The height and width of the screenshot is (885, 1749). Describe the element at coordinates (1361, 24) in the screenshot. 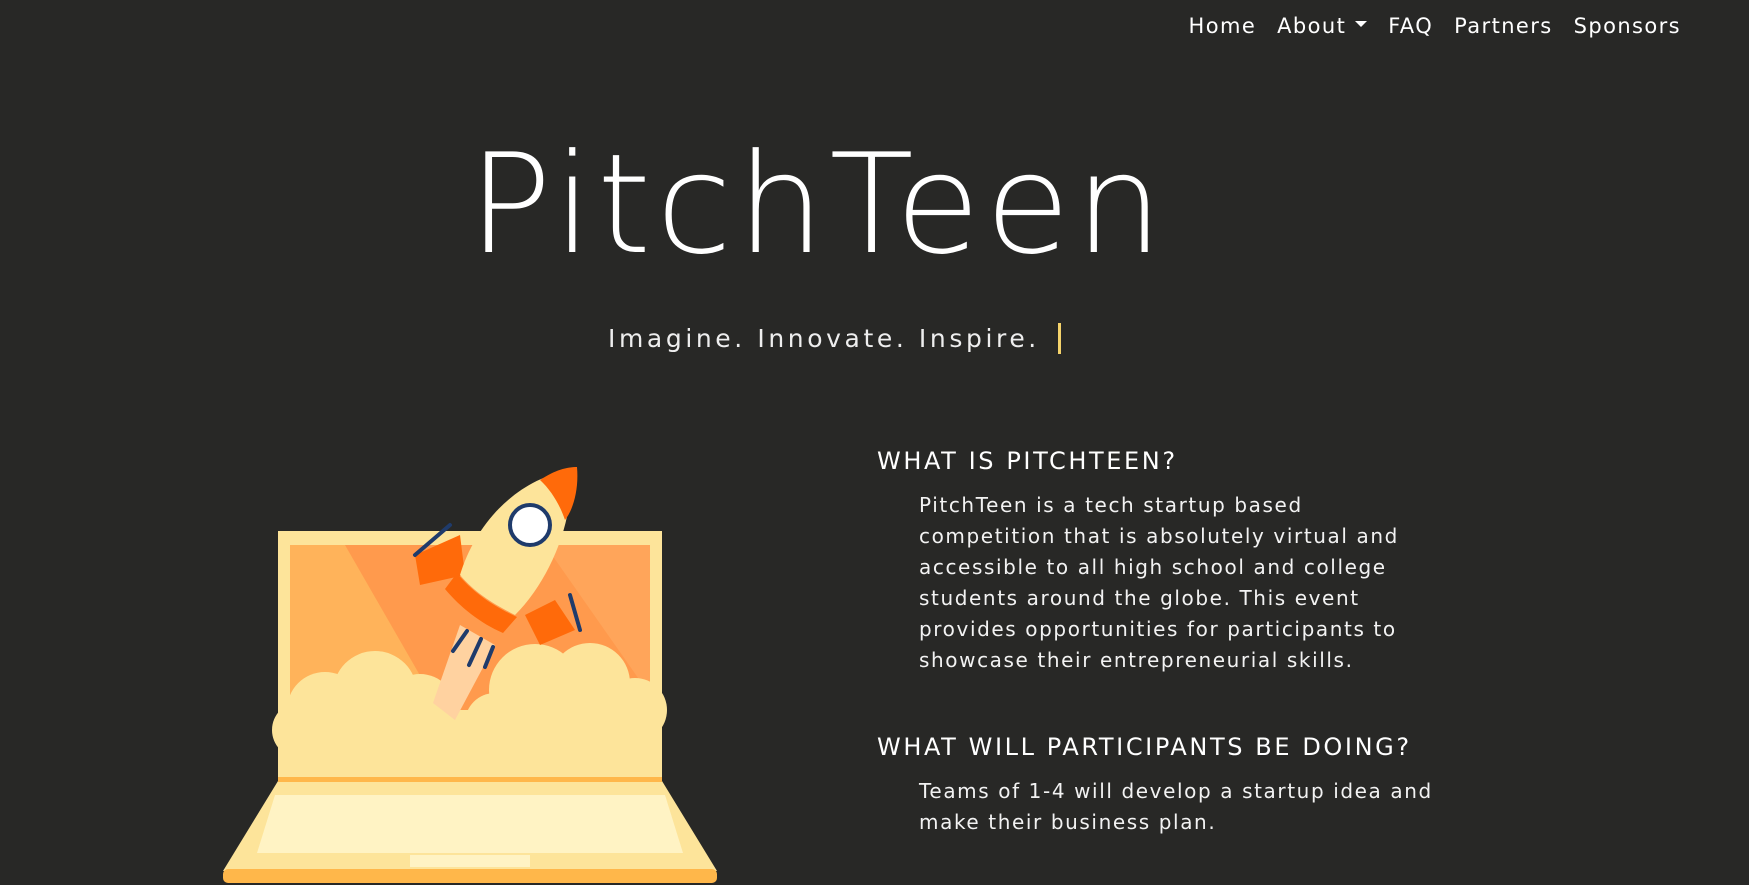

I see `caret-down-icon` at that location.